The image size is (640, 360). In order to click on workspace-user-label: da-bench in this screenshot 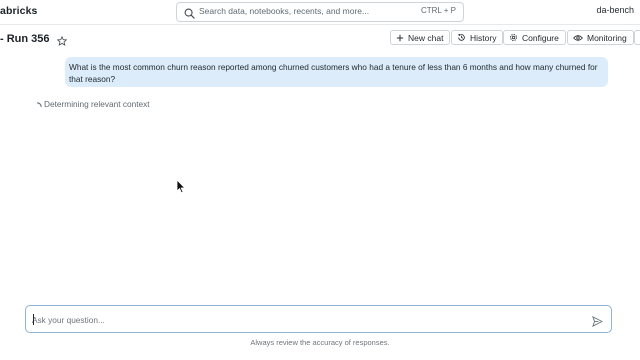, I will do `click(615, 10)`.